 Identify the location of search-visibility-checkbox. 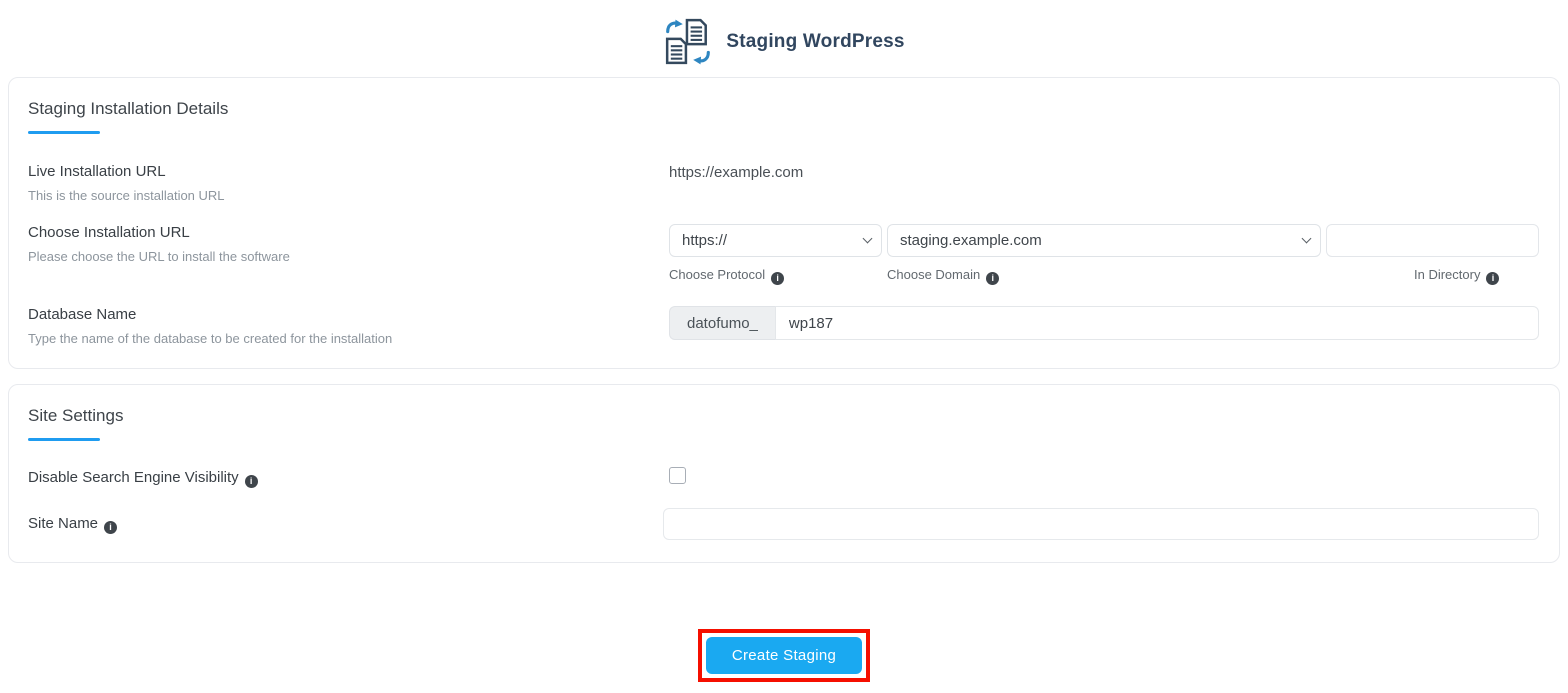
(677, 475).